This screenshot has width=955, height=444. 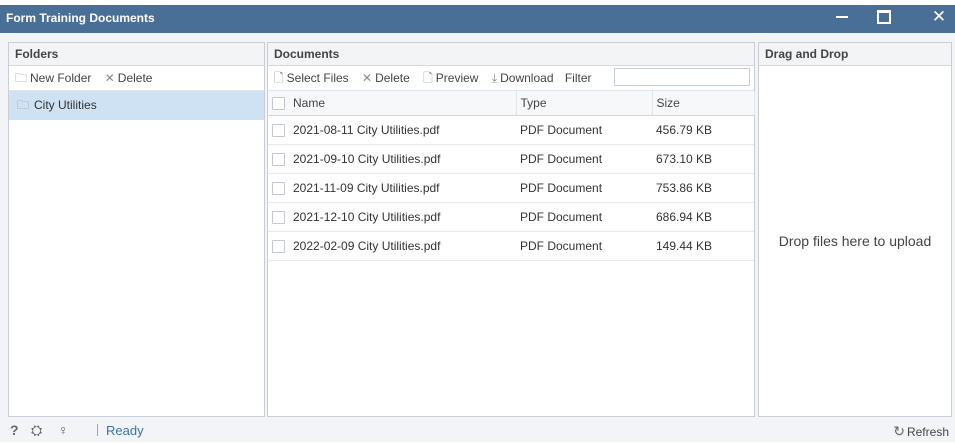 I want to click on cell-size: 686.94 KB, so click(x=703, y=217).